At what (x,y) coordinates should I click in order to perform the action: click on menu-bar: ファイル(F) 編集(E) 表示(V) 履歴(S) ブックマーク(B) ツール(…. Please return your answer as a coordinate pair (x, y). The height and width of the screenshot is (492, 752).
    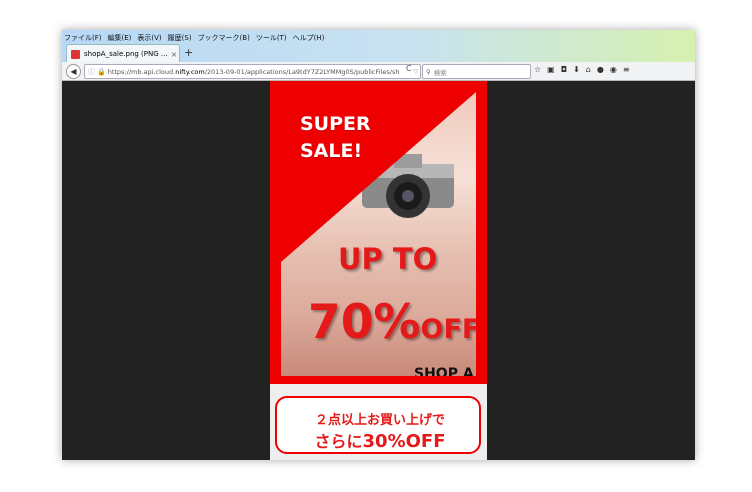
    Looking at the image, I should click on (194, 38).